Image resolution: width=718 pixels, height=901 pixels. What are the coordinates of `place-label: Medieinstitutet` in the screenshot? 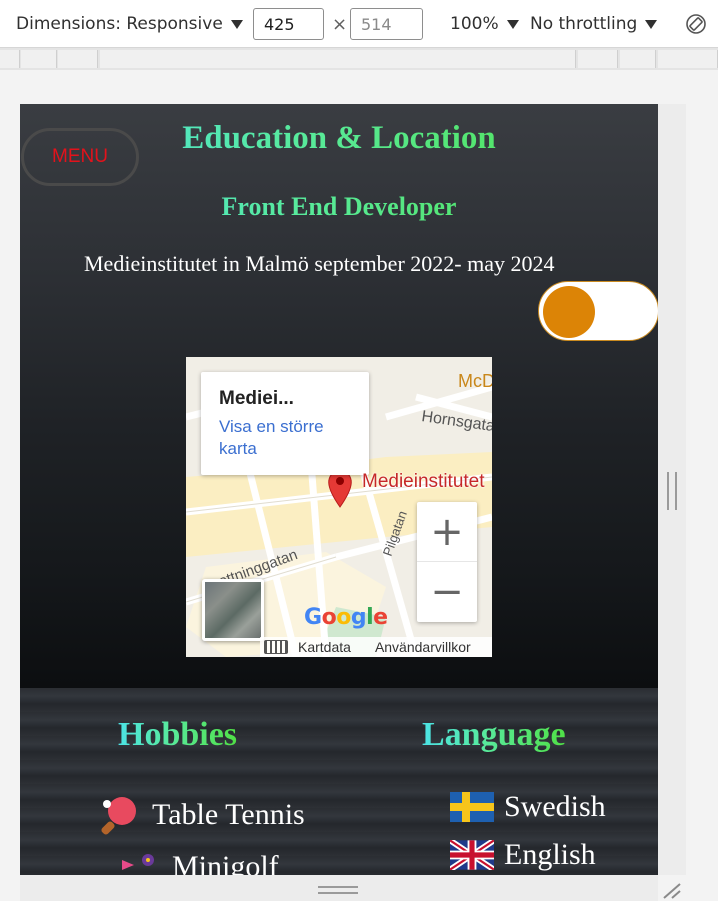 It's located at (423, 482).